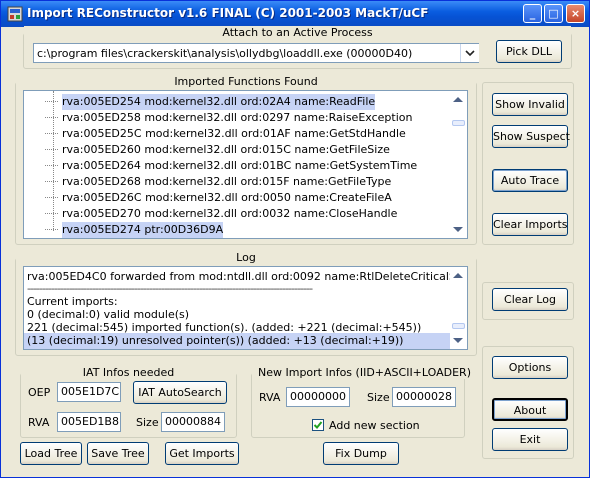 Image resolution: width=590 pixels, height=478 pixels. Describe the element at coordinates (246, 81) in the screenshot. I see `imported-legend: Imported Functions Found` at that location.